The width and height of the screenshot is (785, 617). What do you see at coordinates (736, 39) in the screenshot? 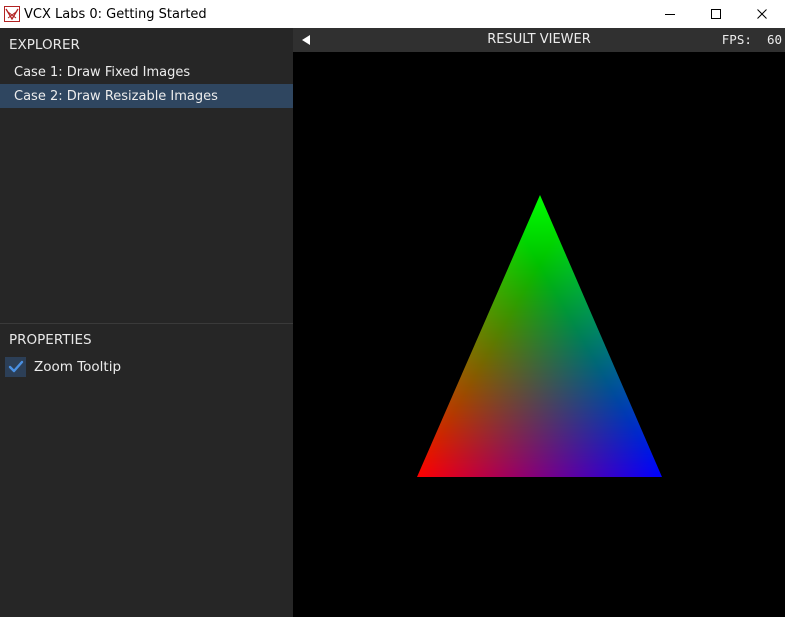
I see `fps-label: FPS:` at bounding box center [736, 39].